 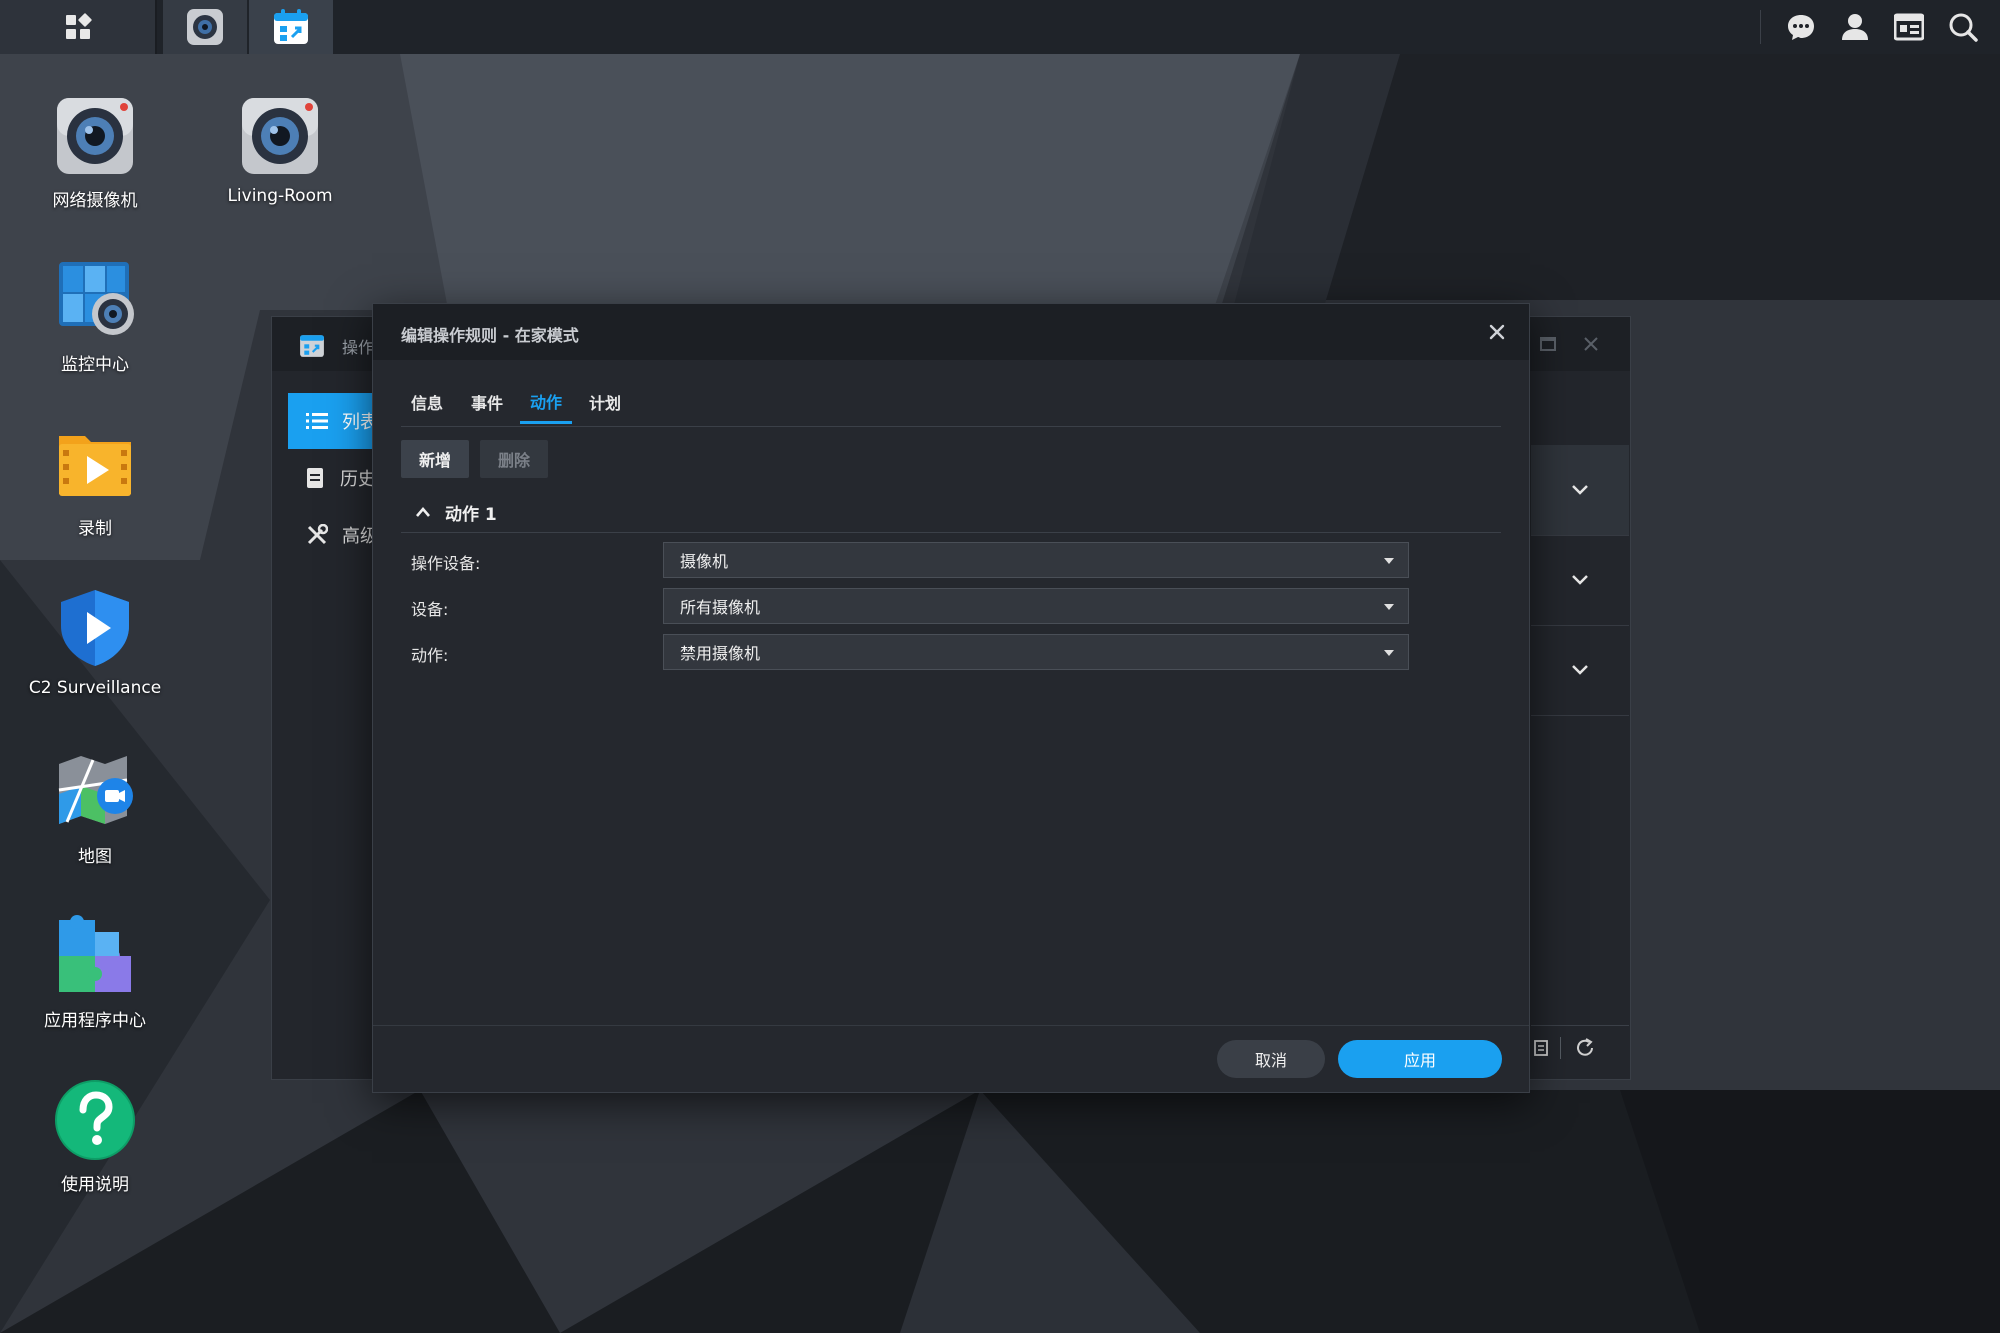 I want to click on dialog-title: 编辑操作规则 - 在家模式, so click(x=490, y=335).